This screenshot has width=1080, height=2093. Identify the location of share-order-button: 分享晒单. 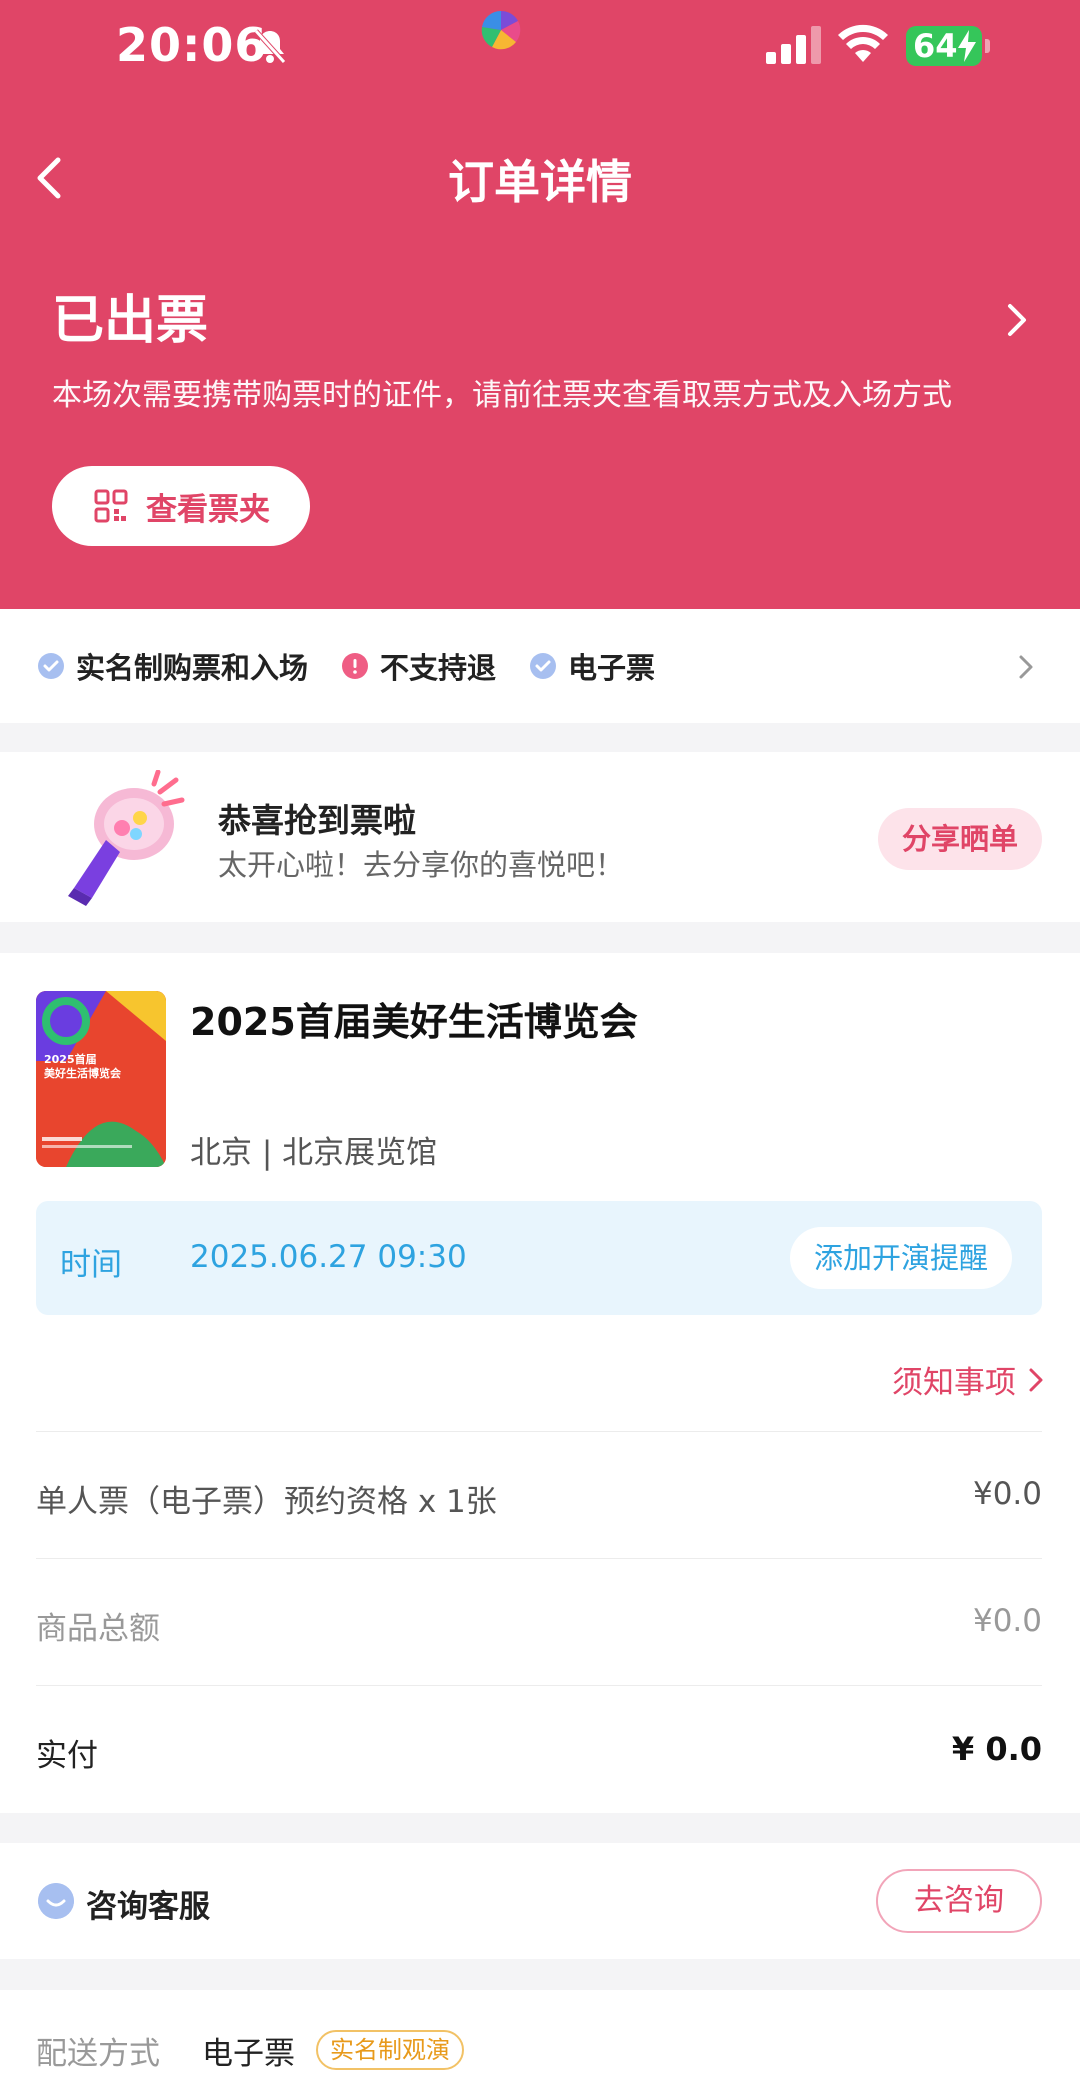
(960, 839).